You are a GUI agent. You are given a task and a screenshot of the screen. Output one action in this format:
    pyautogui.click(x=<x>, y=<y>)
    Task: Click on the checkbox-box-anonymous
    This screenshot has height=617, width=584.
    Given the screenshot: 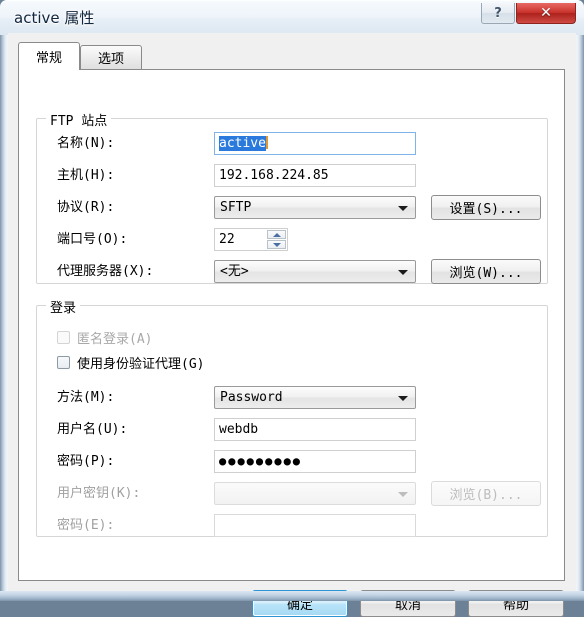 What is the action you would take?
    pyautogui.click(x=63, y=337)
    